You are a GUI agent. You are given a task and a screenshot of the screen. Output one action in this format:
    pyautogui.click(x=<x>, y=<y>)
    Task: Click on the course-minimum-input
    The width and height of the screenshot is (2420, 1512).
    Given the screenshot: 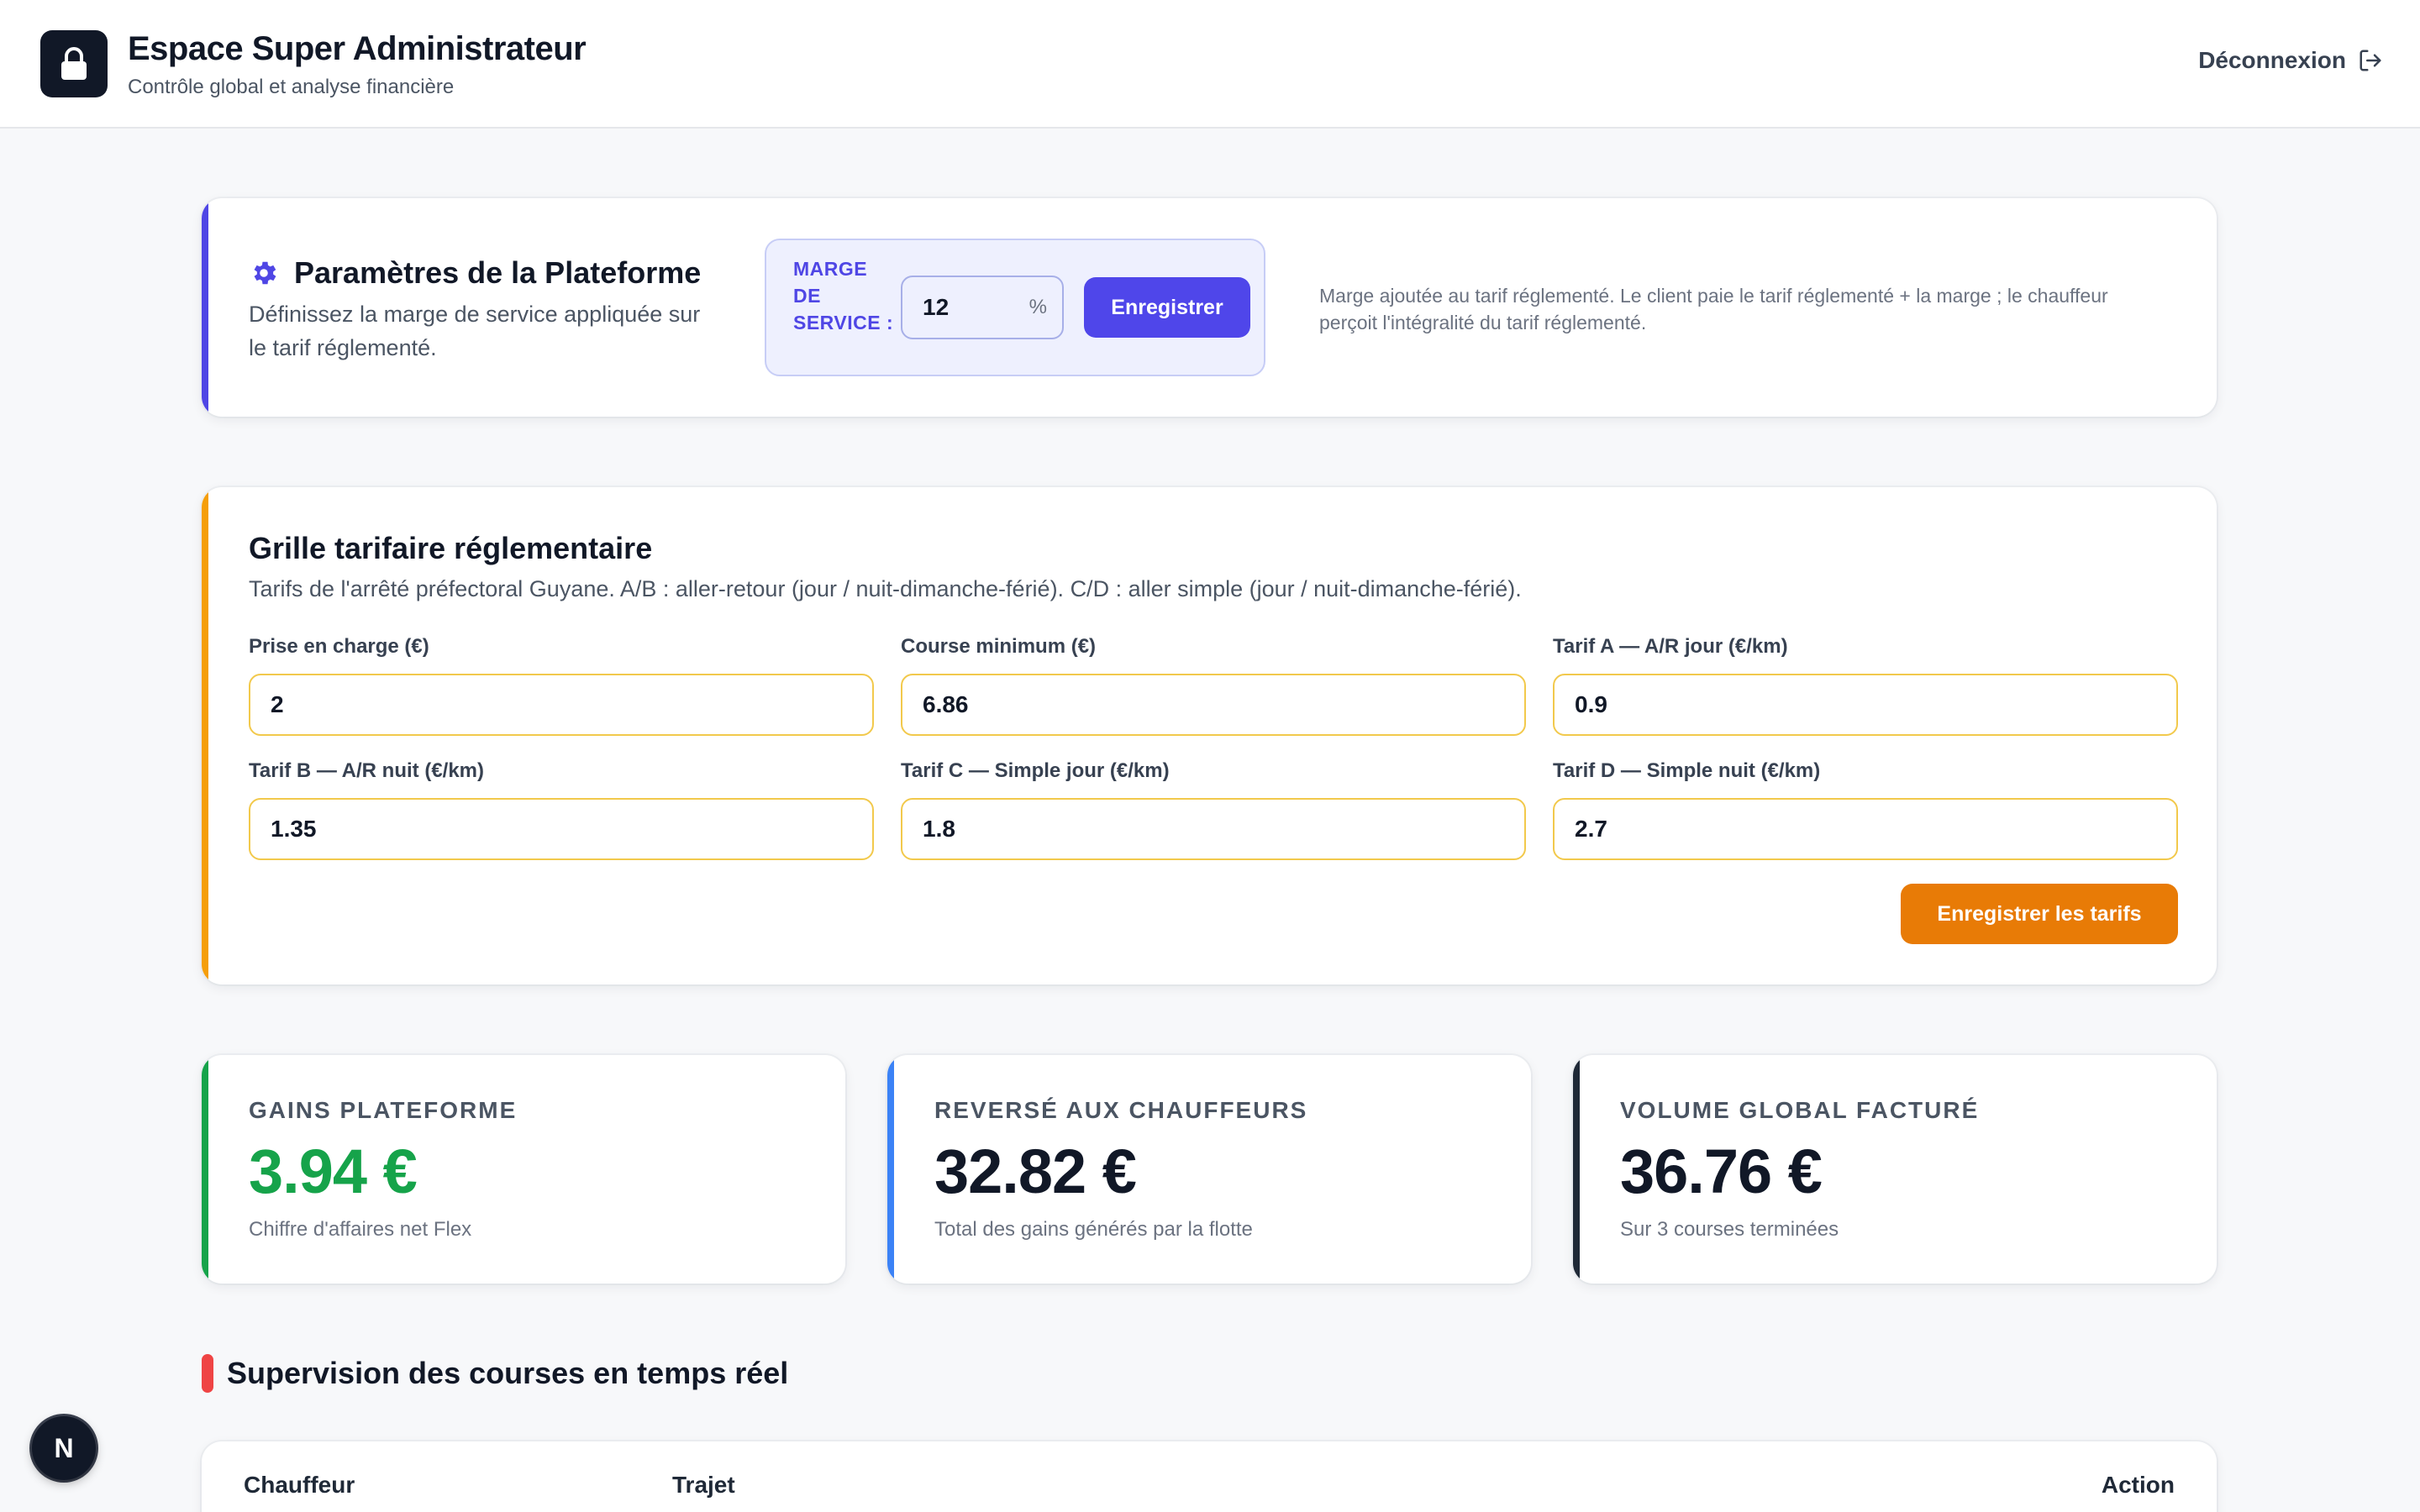 What is the action you would take?
    pyautogui.click(x=1213, y=705)
    